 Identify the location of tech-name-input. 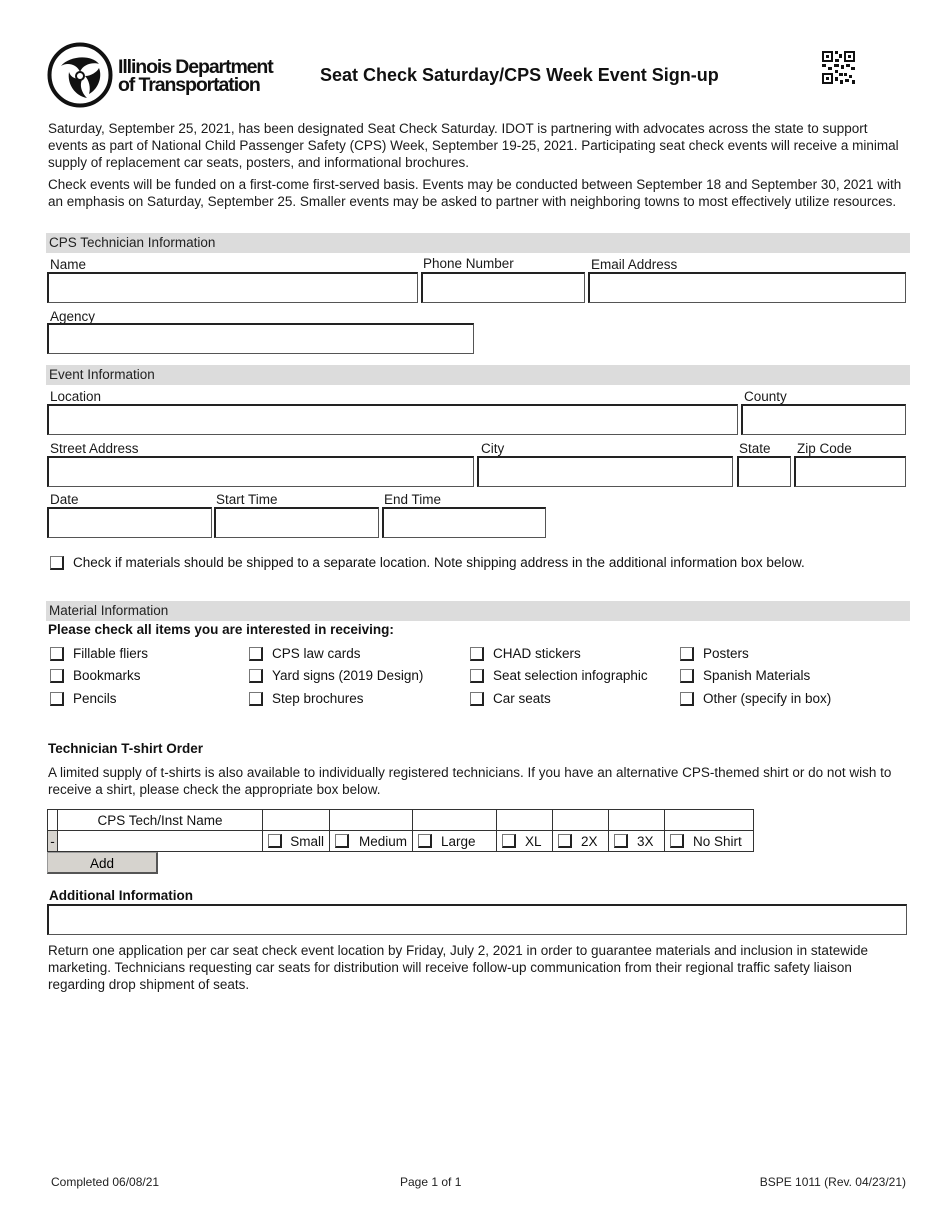
(160, 841).